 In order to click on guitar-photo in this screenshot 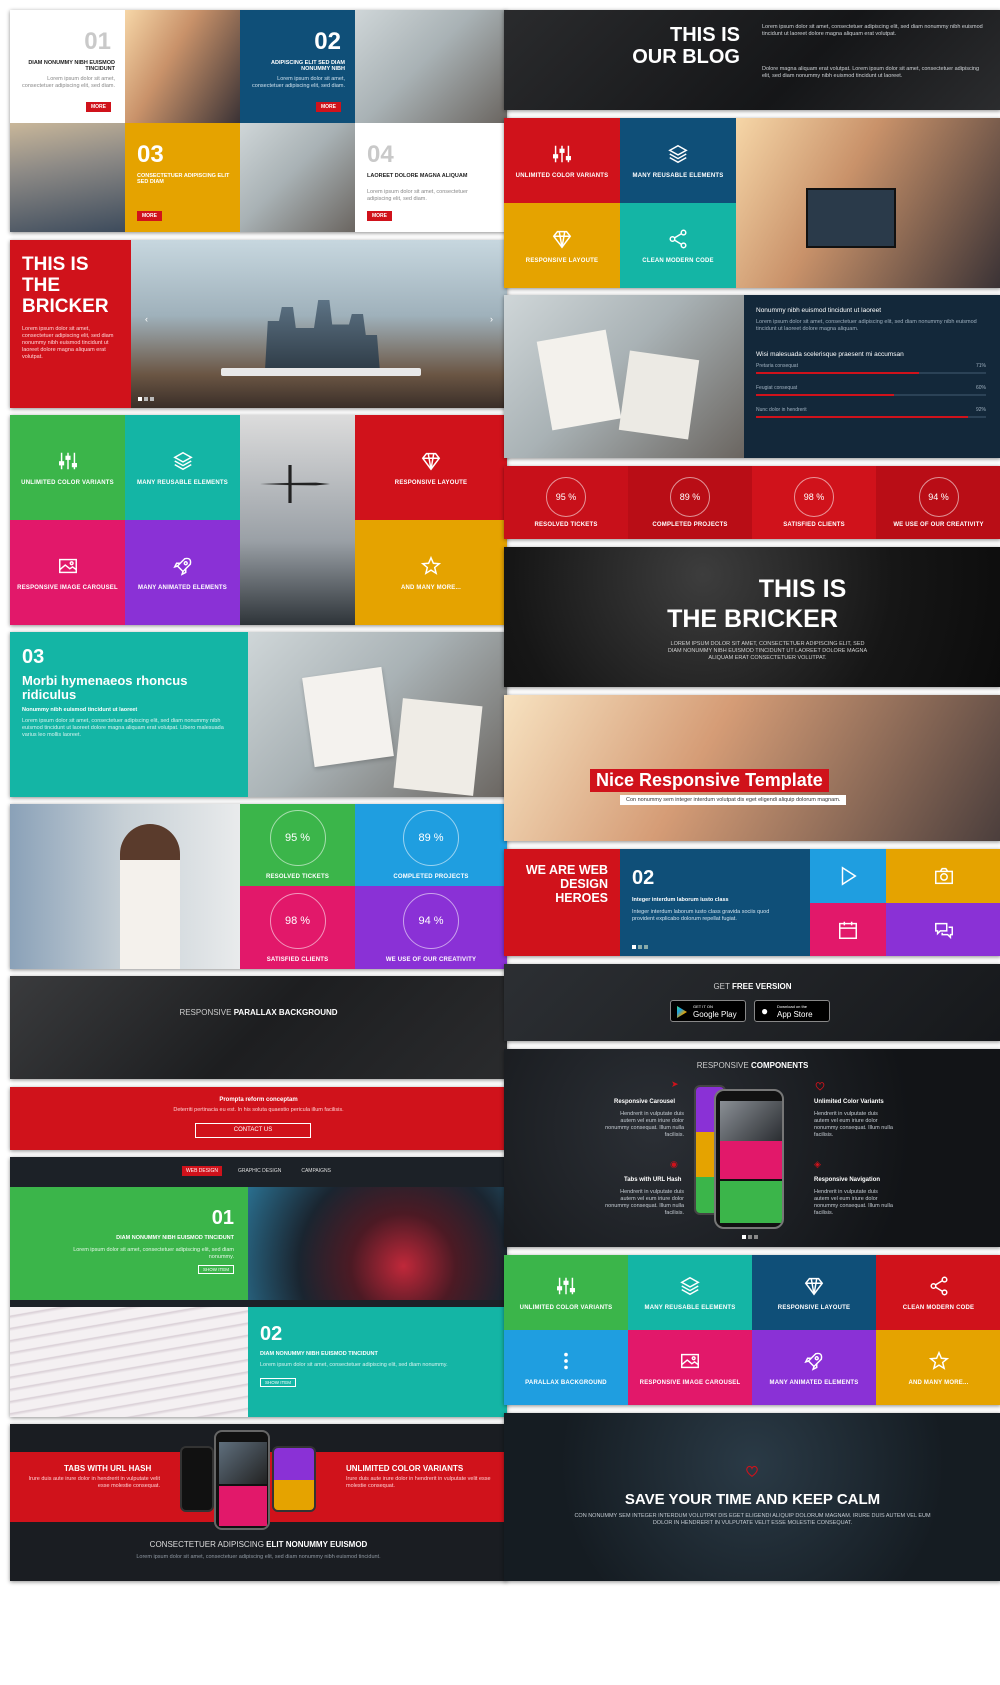, I will do `click(182, 66)`.